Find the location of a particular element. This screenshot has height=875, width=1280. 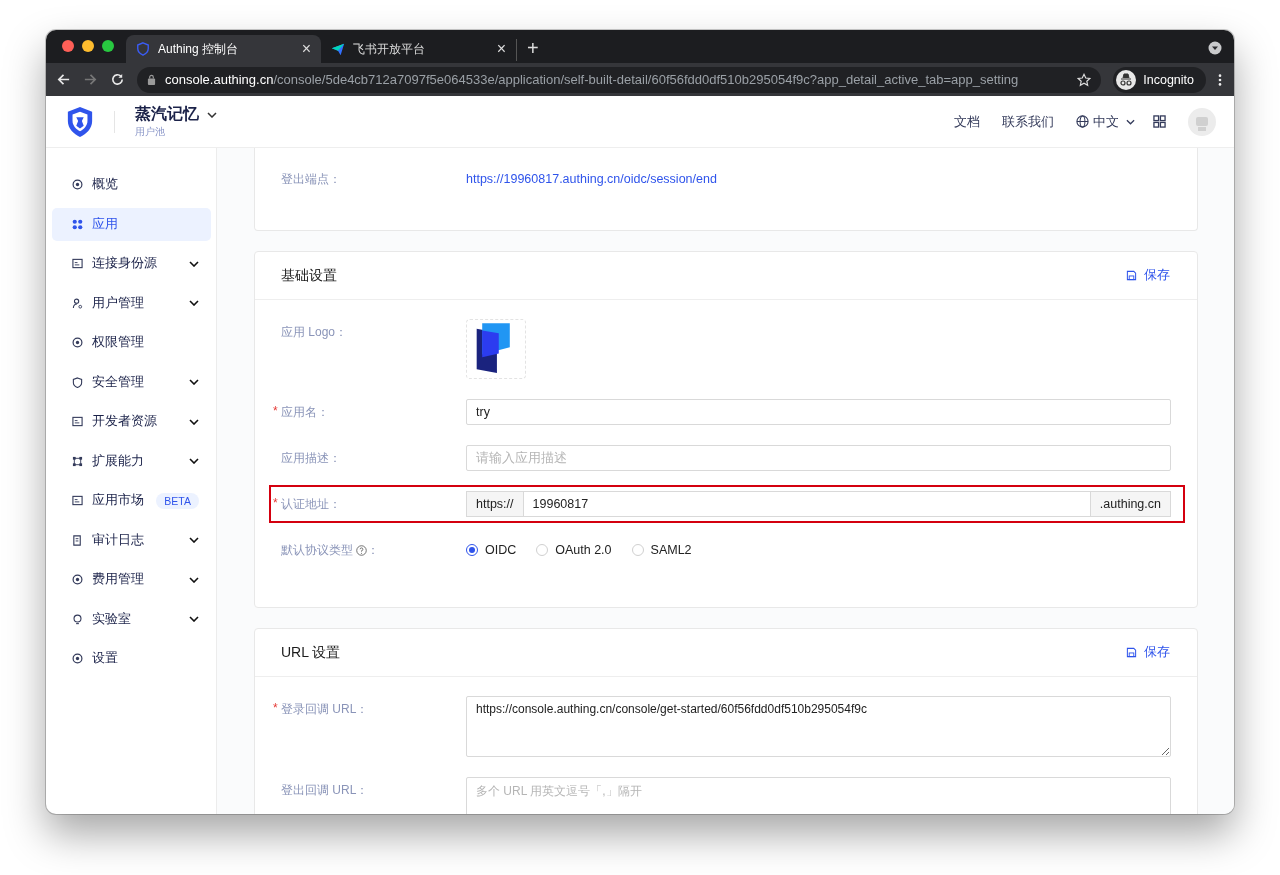

paper-plane-icon is located at coordinates (338, 49).